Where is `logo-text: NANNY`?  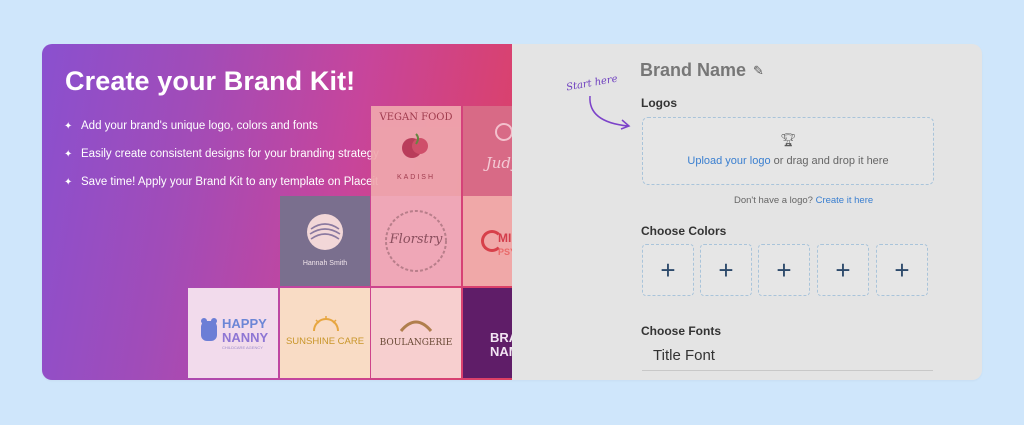 logo-text: NANNY is located at coordinates (245, 337).